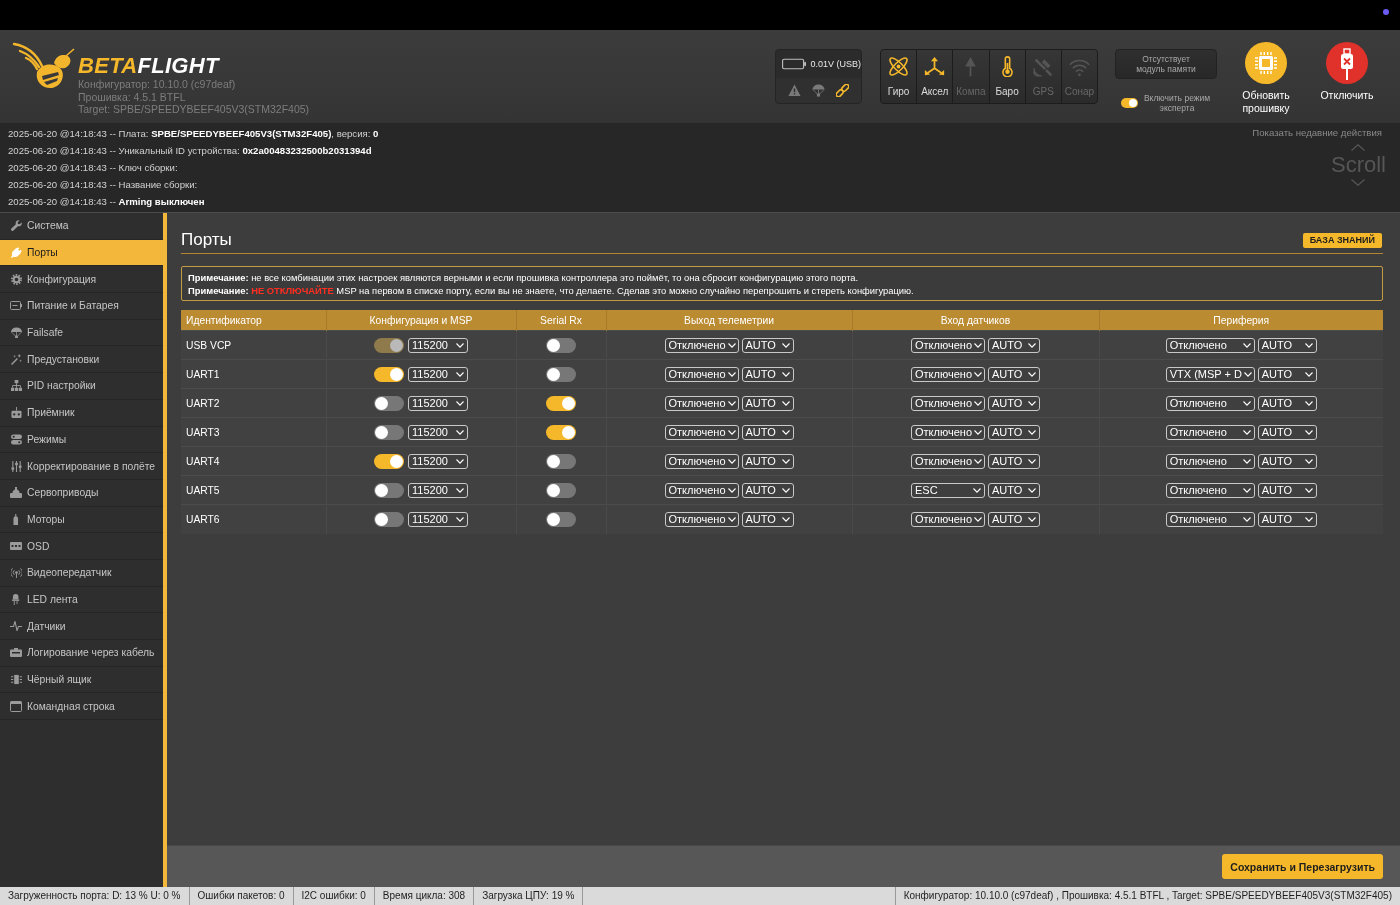 The image size is (1400, 905). Describe the element at coordinates (16, 493) in the screenshot. I see `servo-icon` at that location.